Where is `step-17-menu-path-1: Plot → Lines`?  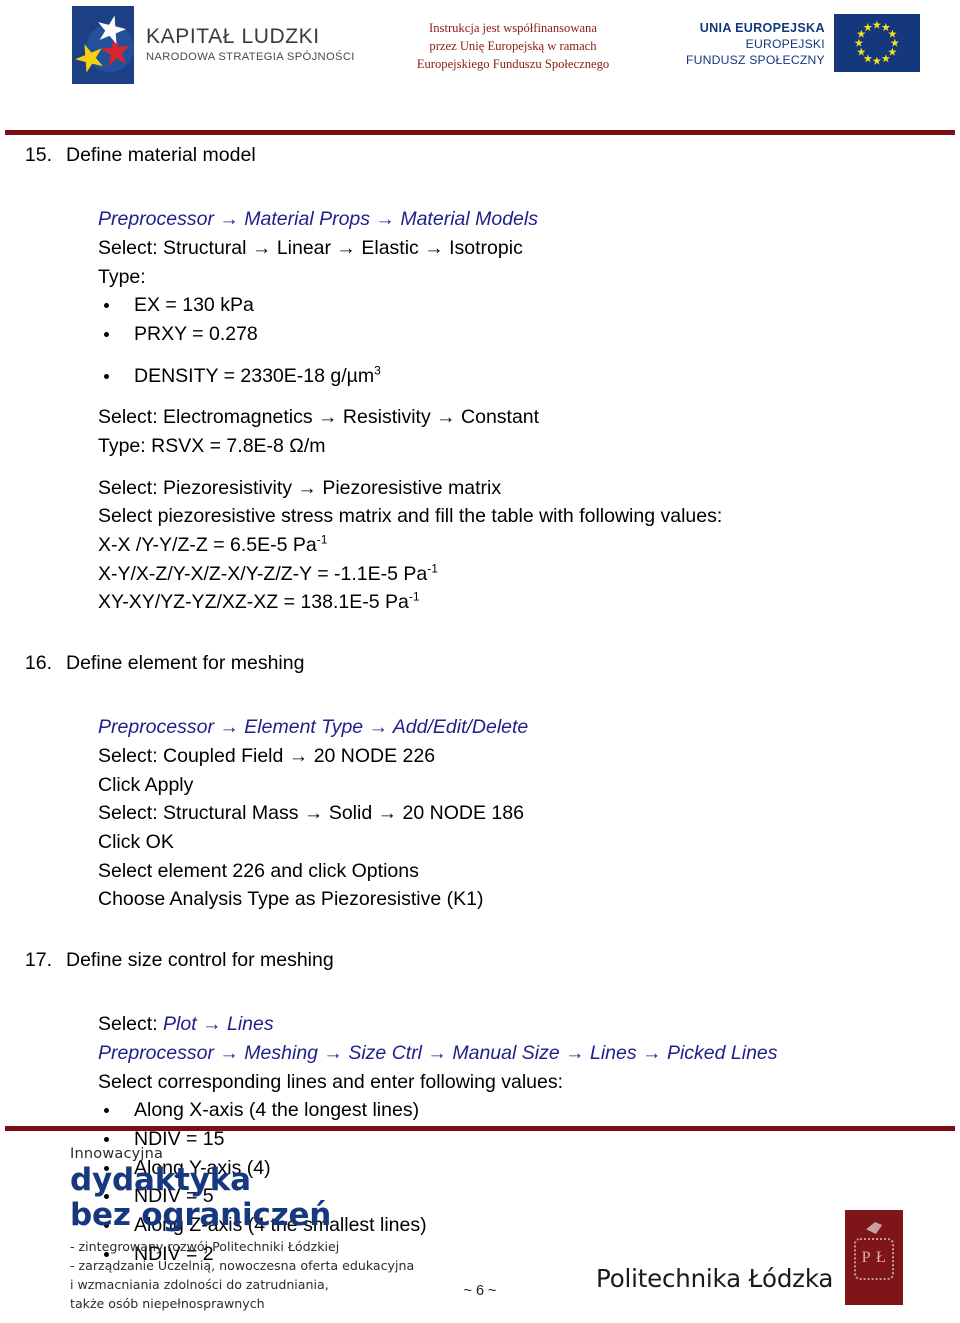
step-17-menu-path-1: Plot → Lines is located at coordinates (218, 1024).